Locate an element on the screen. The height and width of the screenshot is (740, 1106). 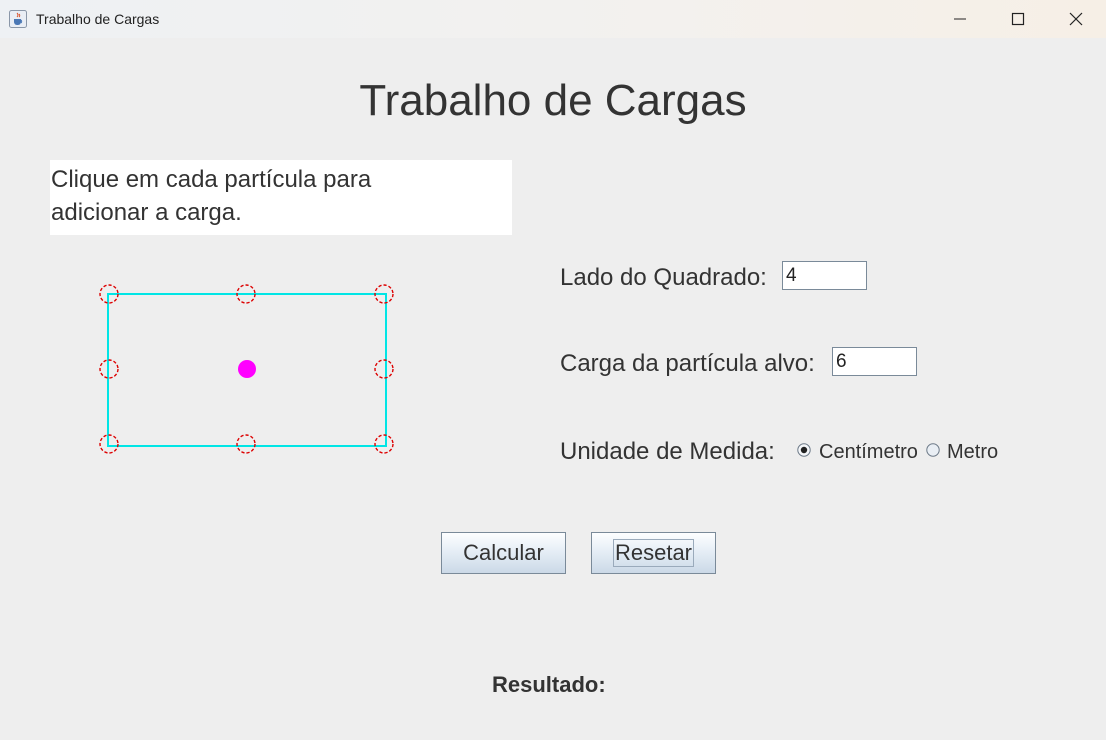
close-icon is located at coordinates (1076, 19).